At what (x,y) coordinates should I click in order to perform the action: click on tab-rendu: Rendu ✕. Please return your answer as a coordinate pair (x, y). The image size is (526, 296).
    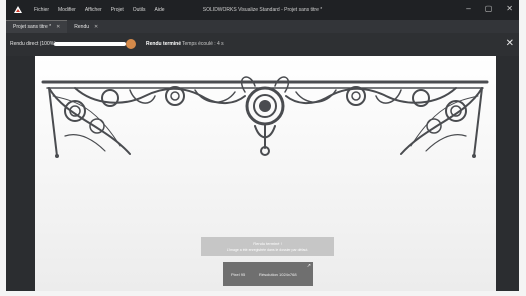
    Looking at the image, I should click on (86, 26).